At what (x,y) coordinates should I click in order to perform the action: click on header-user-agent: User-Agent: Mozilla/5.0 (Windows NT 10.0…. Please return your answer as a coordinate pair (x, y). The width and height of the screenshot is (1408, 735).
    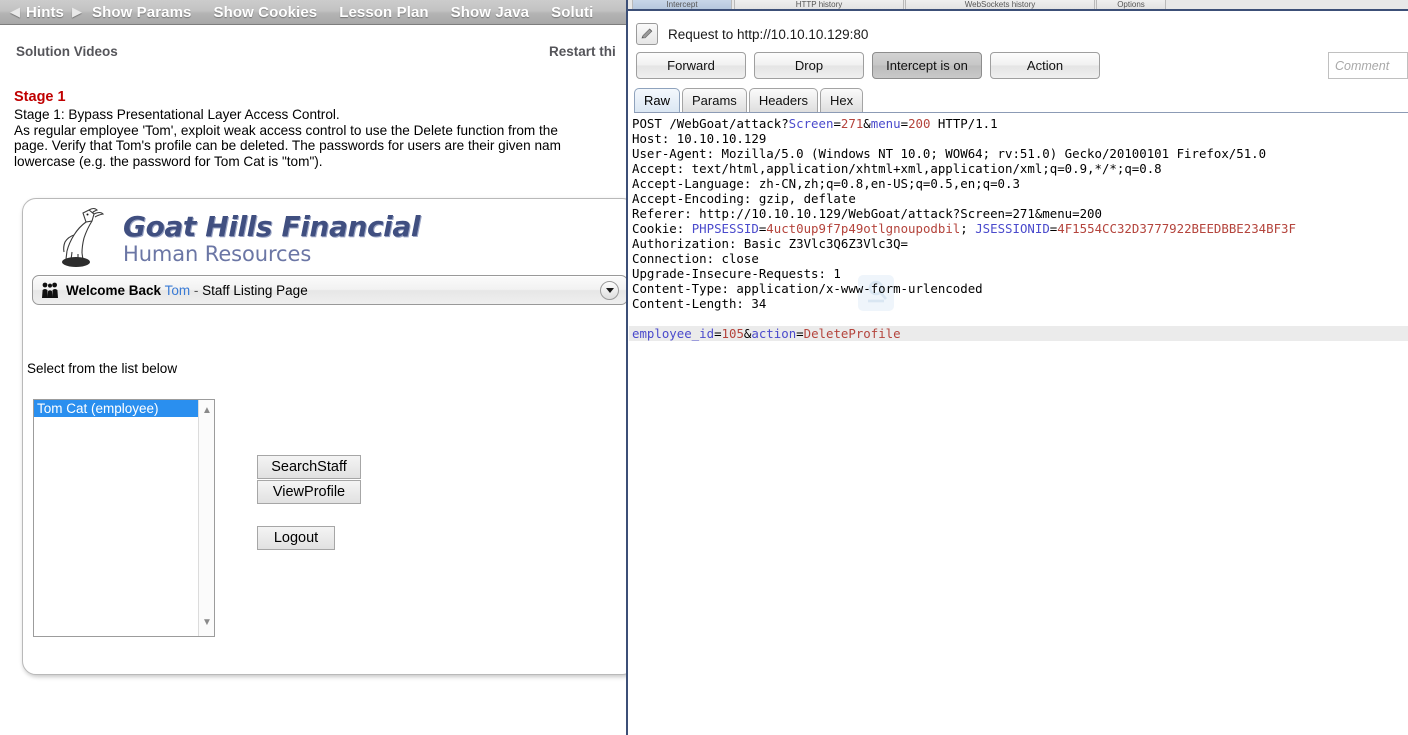
    Looking at the image, I should click on (949, 153).